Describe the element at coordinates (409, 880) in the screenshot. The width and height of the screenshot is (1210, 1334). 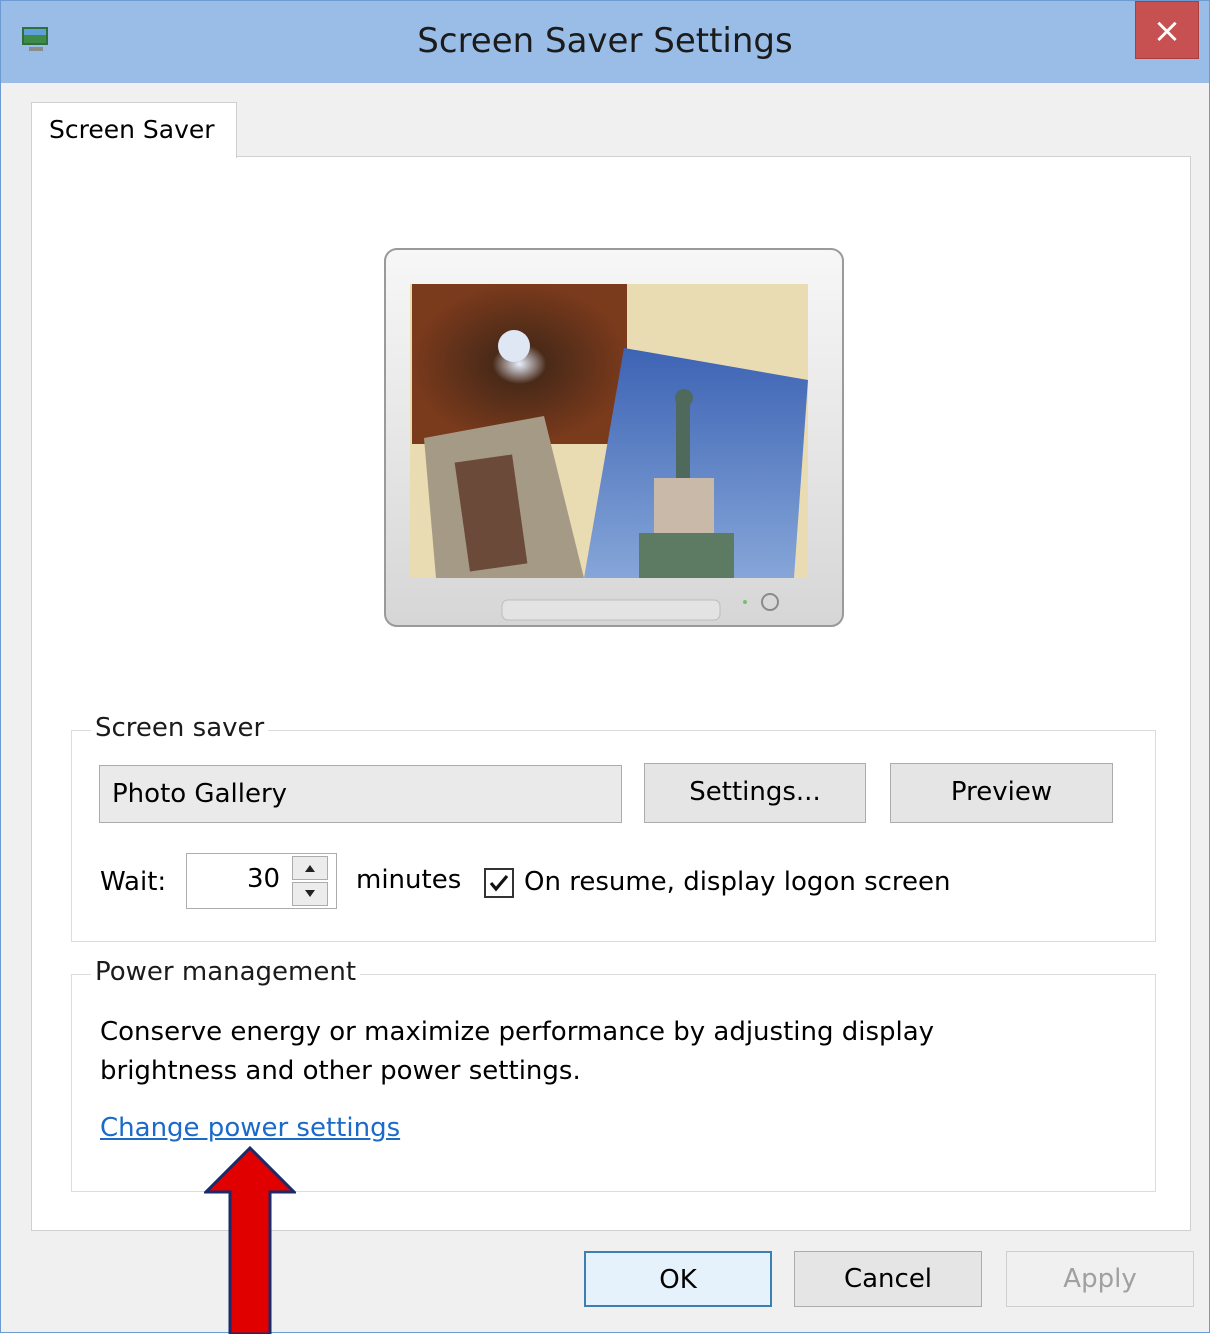
I see `minutes-label: minutes` at that location.